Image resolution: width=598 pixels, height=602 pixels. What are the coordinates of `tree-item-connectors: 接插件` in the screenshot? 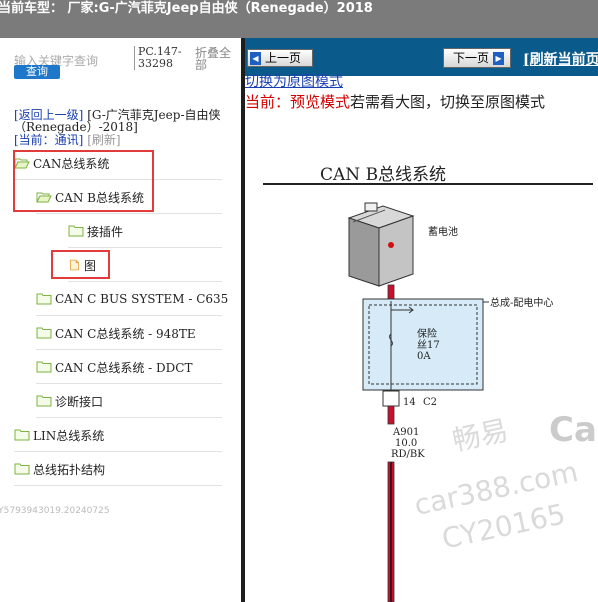 It's located at (145, 231).